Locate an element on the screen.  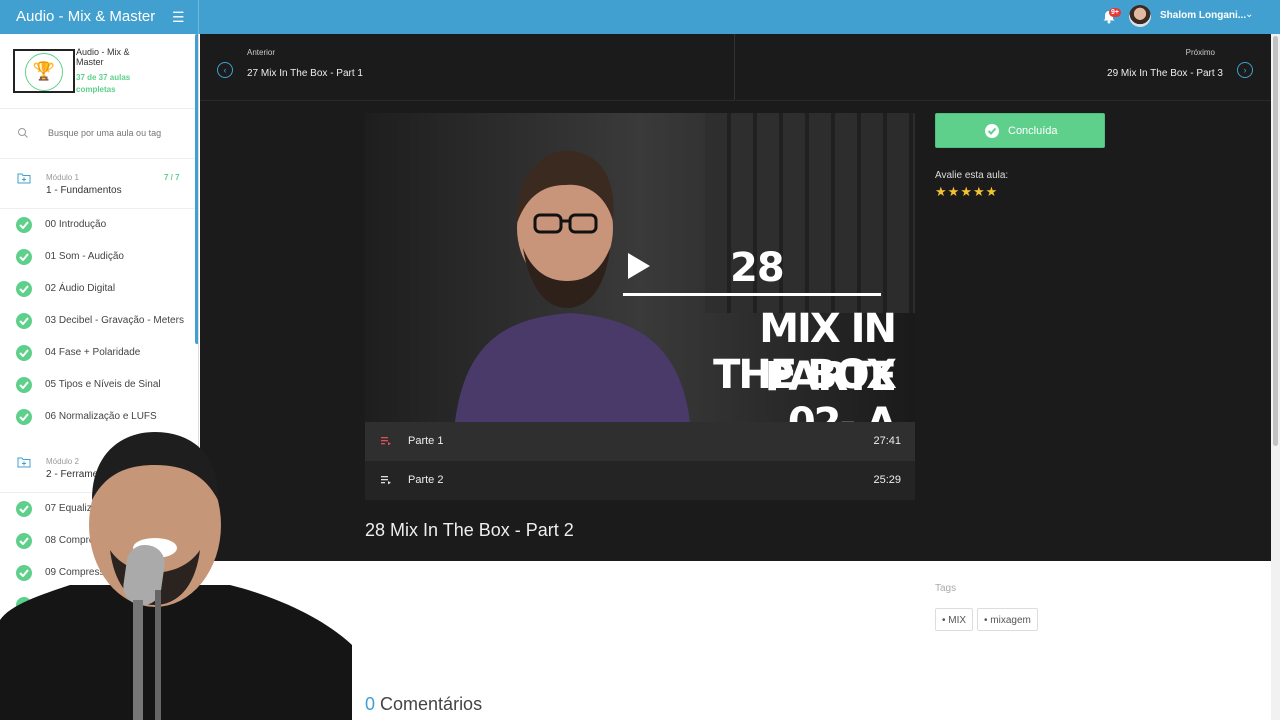
lesson-search is located at coordinates (97, 134).